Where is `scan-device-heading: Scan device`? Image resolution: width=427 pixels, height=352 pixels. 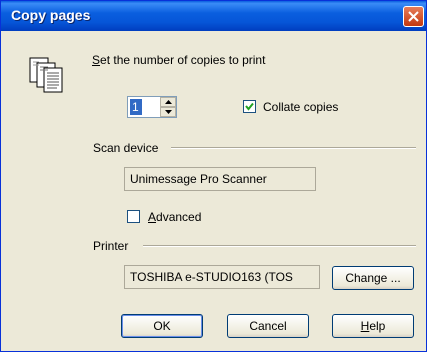 scan-device-heading: Scan device is located at coordinates (126, 148).